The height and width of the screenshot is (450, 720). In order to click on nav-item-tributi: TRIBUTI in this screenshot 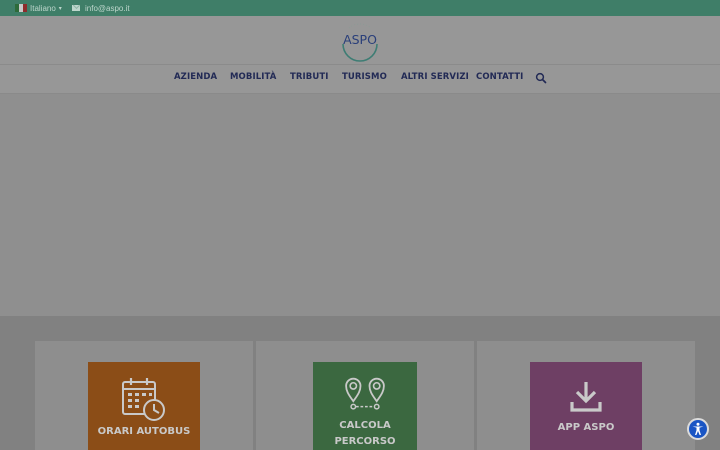, I will do `click(309, 77)`.